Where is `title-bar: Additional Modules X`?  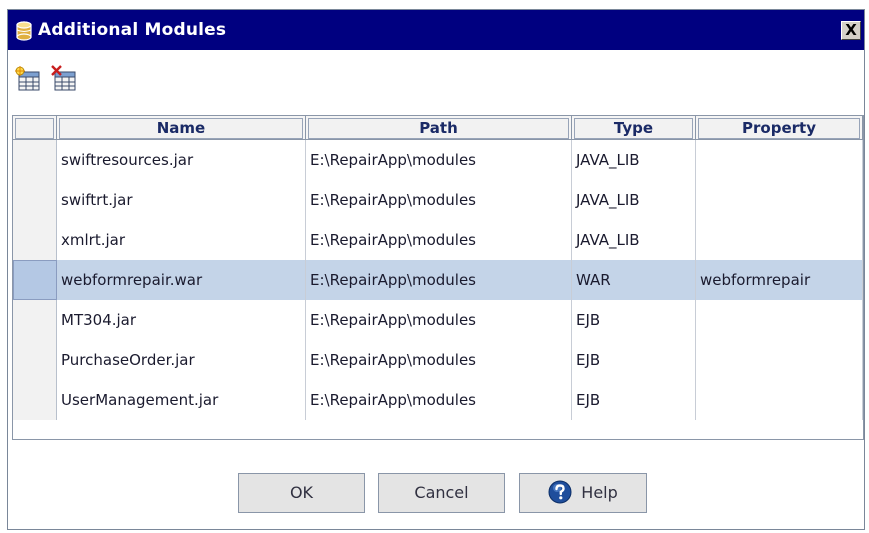
title-bar: Additional Modules X is located at coordinates (436, 30).